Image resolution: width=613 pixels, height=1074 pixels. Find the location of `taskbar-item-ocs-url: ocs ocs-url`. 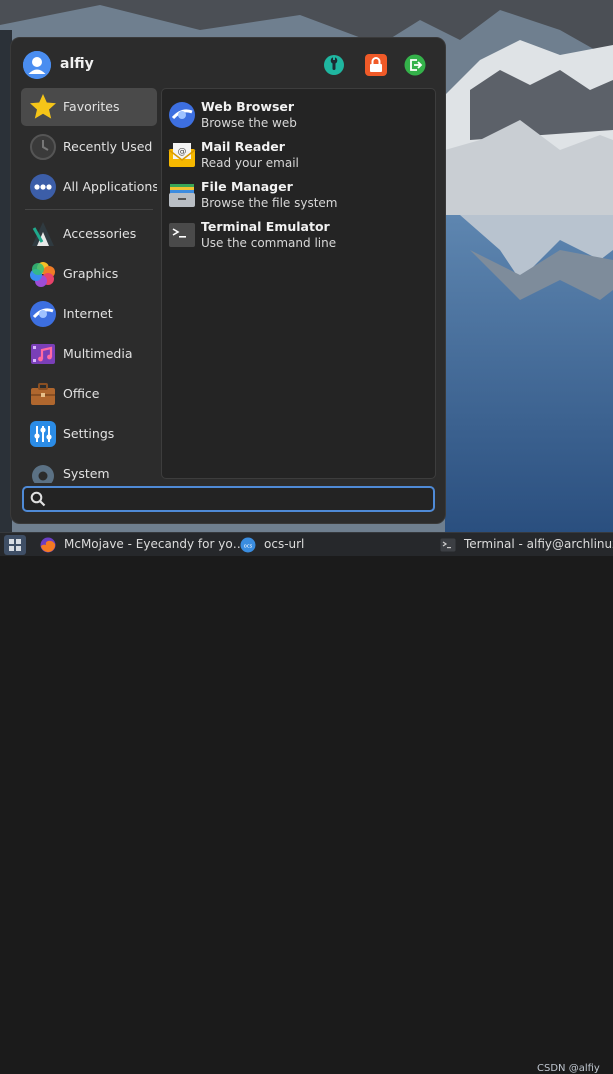

taskbar-item-ocs-url: ocs ocs-url is located at coordinates (290, 544).